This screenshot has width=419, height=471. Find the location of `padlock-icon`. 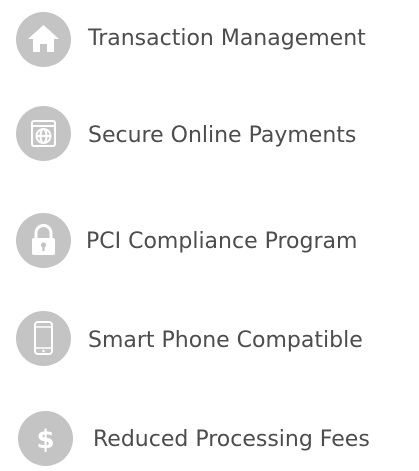

padlock-icon is located at coordinates (43, 240).